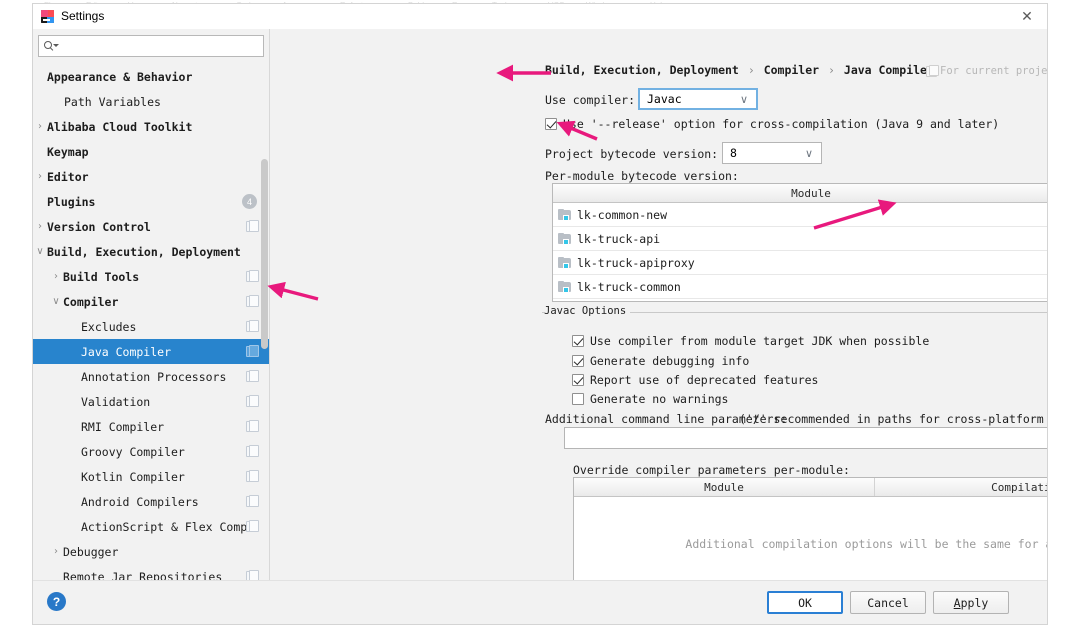 This screenshot has width=1080, height=631. I want to click on use-compiler-dropdown: Javac ∨, so click(698, 99).